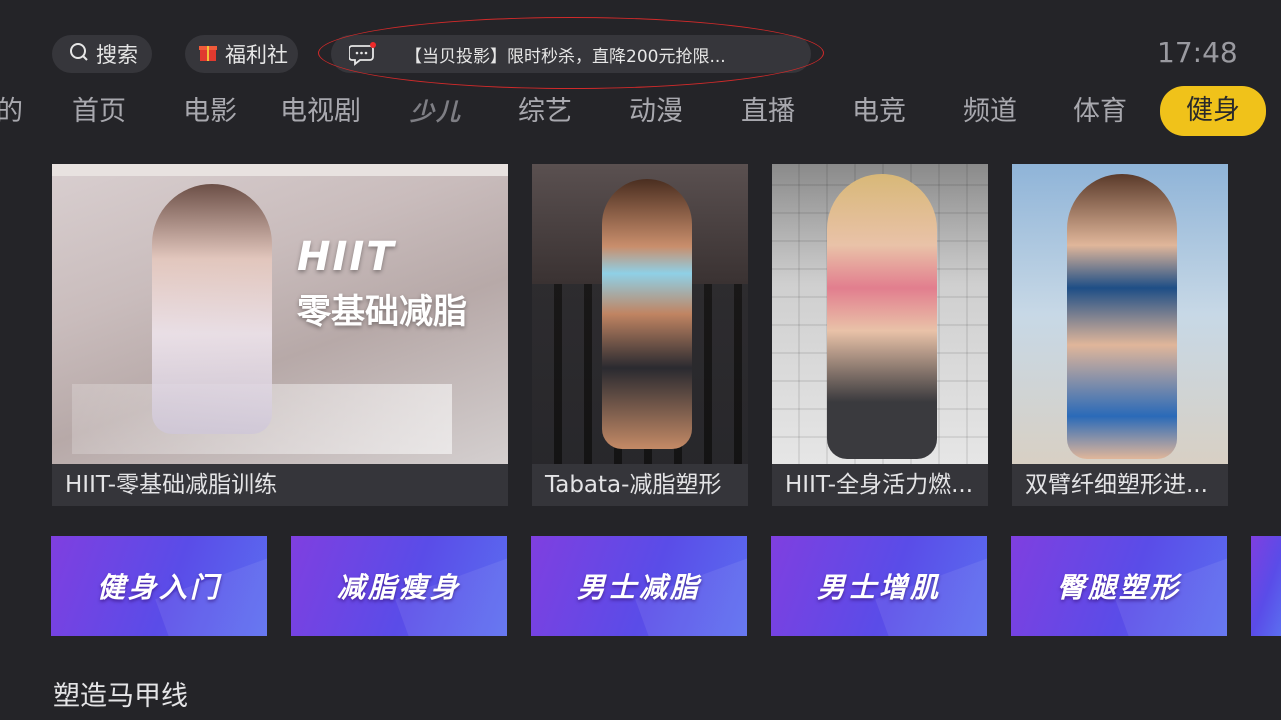 This screenshot has width=1281, height=720. What do you see at coordinates (79, 54) in the screenshot?
I see `search-icon` at bounding box center [79, 54].